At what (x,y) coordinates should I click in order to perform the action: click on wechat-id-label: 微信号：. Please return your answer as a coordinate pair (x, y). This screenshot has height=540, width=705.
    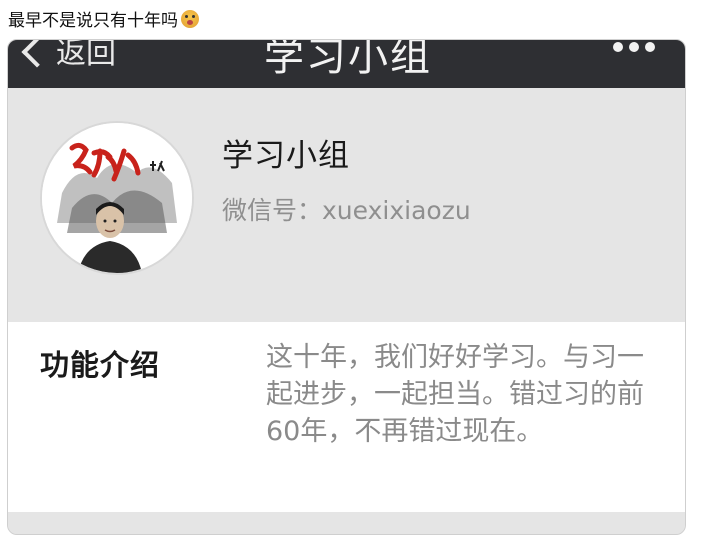
    Looking at the image, I should click on (272, 210).